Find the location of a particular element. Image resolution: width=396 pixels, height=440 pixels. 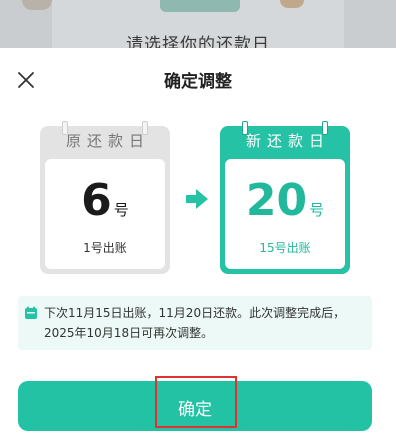

new-repayment-body: 20 号 15号出账 is located at coordinates (285, 214).